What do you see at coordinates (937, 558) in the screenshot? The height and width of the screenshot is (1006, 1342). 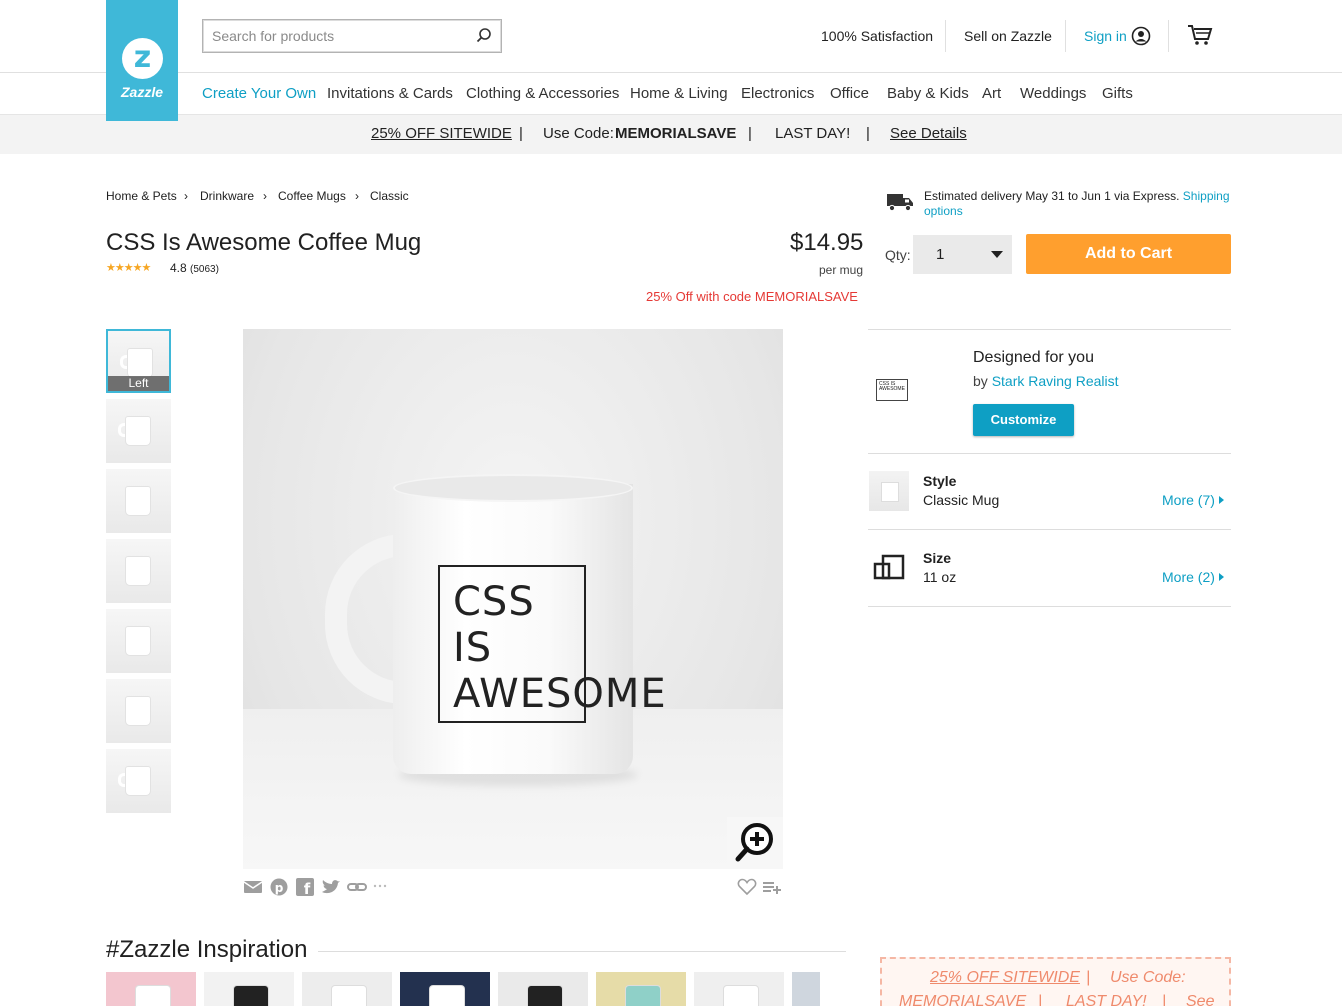 I see `size-label: Size` at bounding box center [937, 558].